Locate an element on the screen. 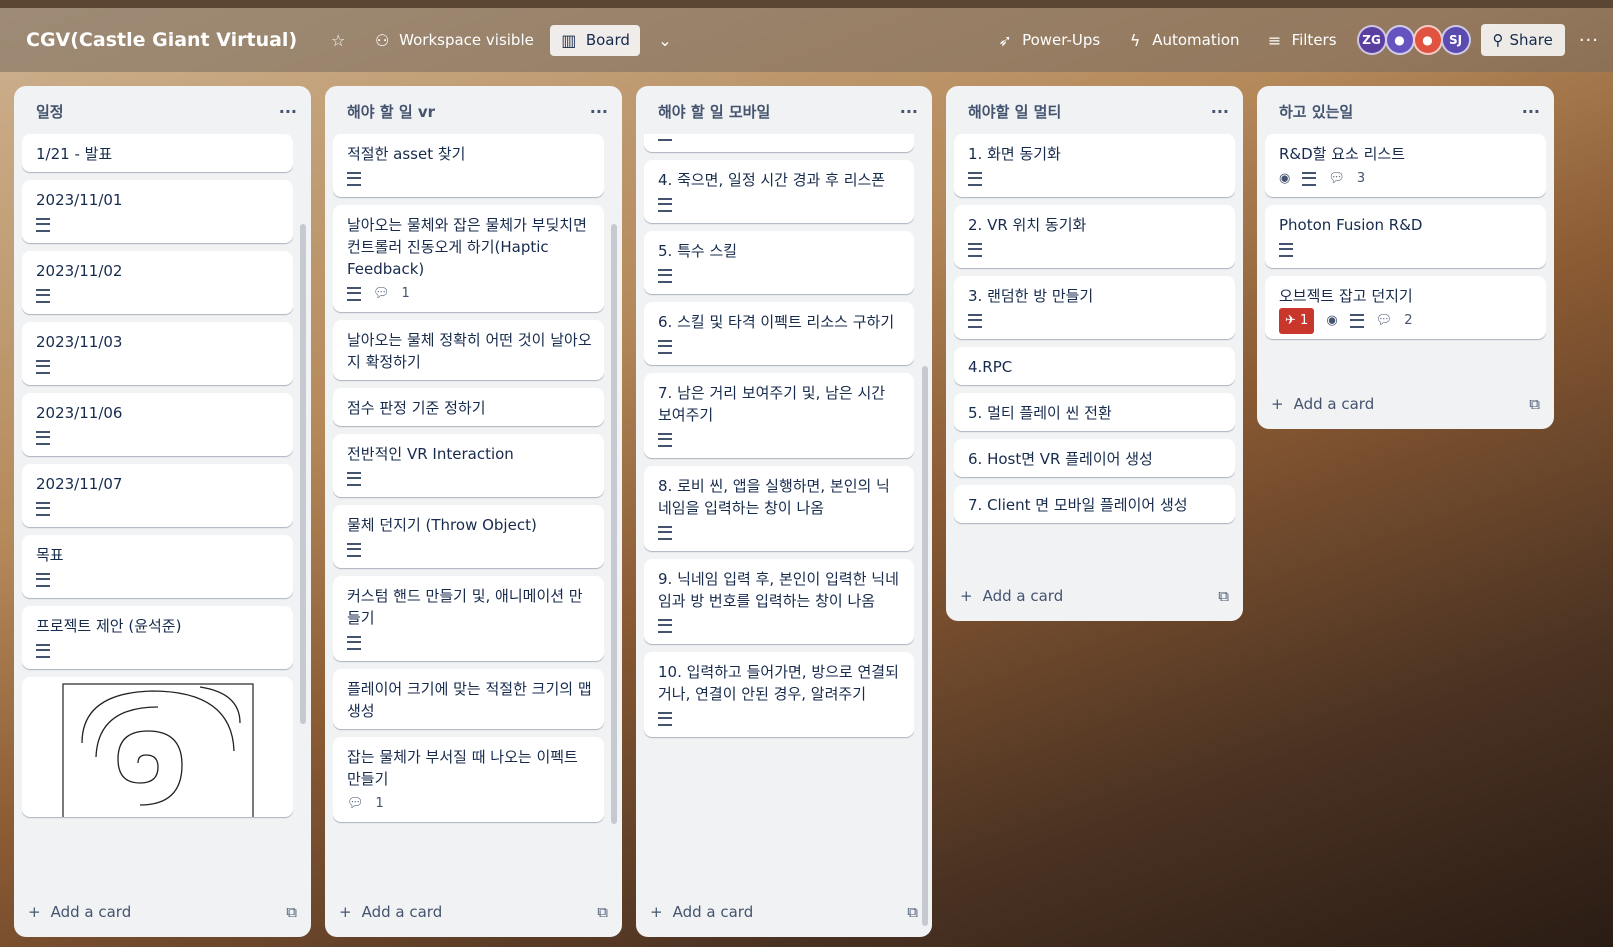  card: 5. 멀티 플레이 씬 전환 is located at coordinates (1094, 412).